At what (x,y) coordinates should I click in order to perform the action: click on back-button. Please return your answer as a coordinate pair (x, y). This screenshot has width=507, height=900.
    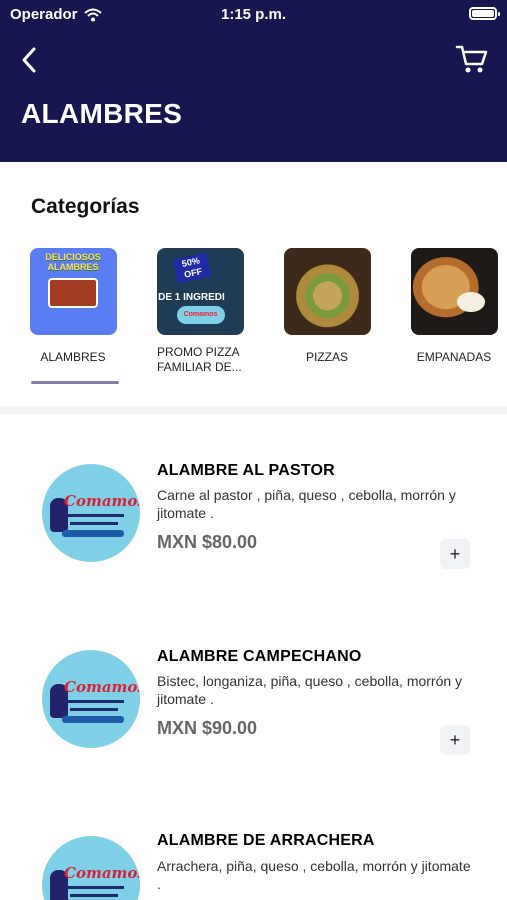
    Looking at the image, I should click on (29, 60).